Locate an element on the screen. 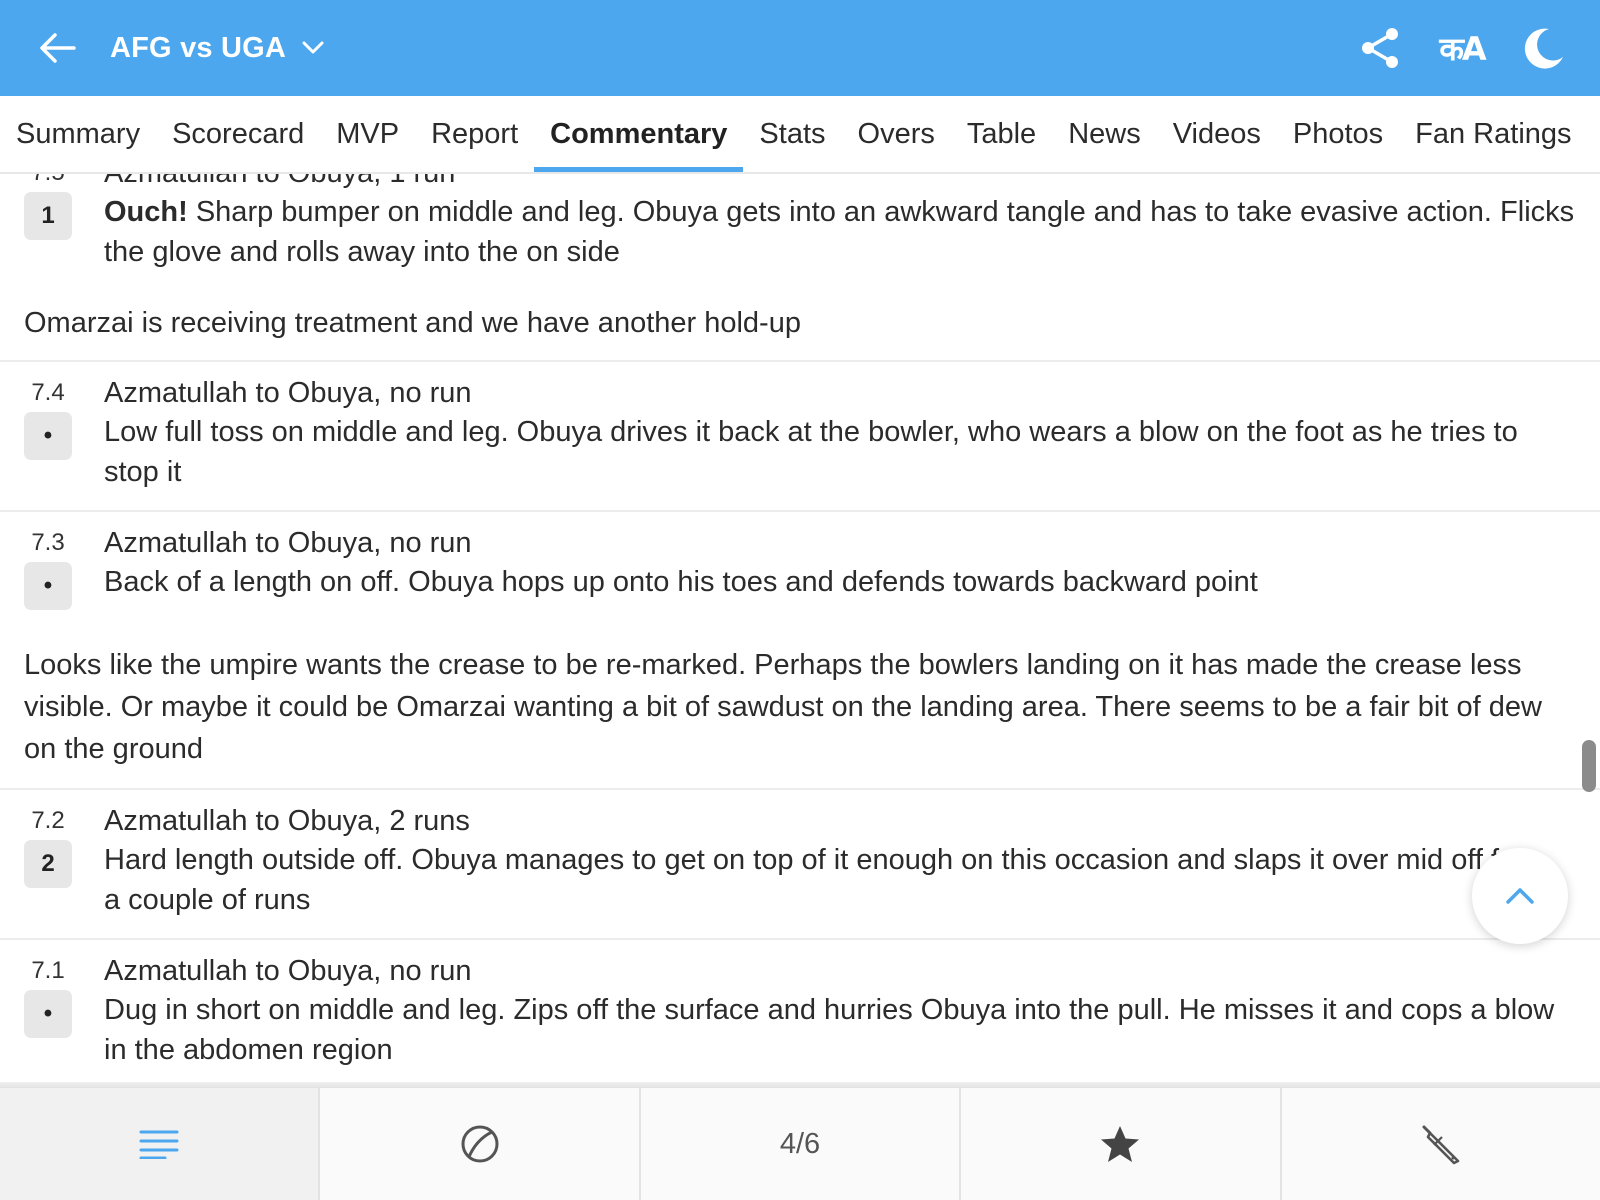 Image resolution: width=1600 pixels, height=1200 pixels. bat-icon is located at coordinates (1441, 1145).